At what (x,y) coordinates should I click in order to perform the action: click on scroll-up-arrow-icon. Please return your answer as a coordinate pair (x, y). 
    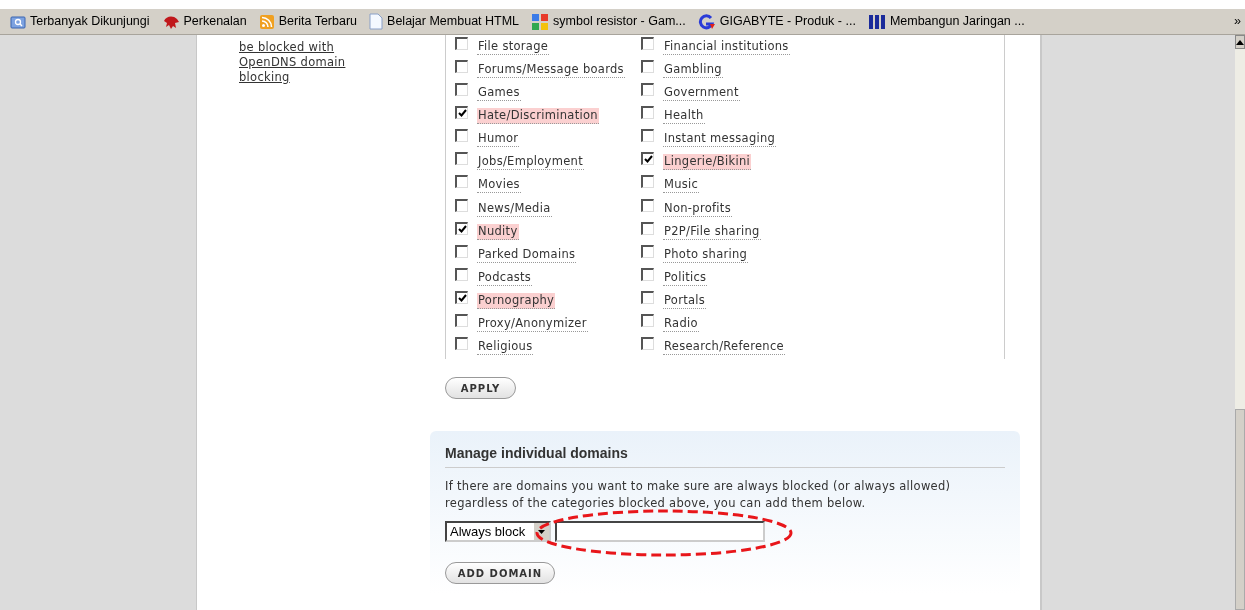
    Looking at the image, I should click on (1240, 42).